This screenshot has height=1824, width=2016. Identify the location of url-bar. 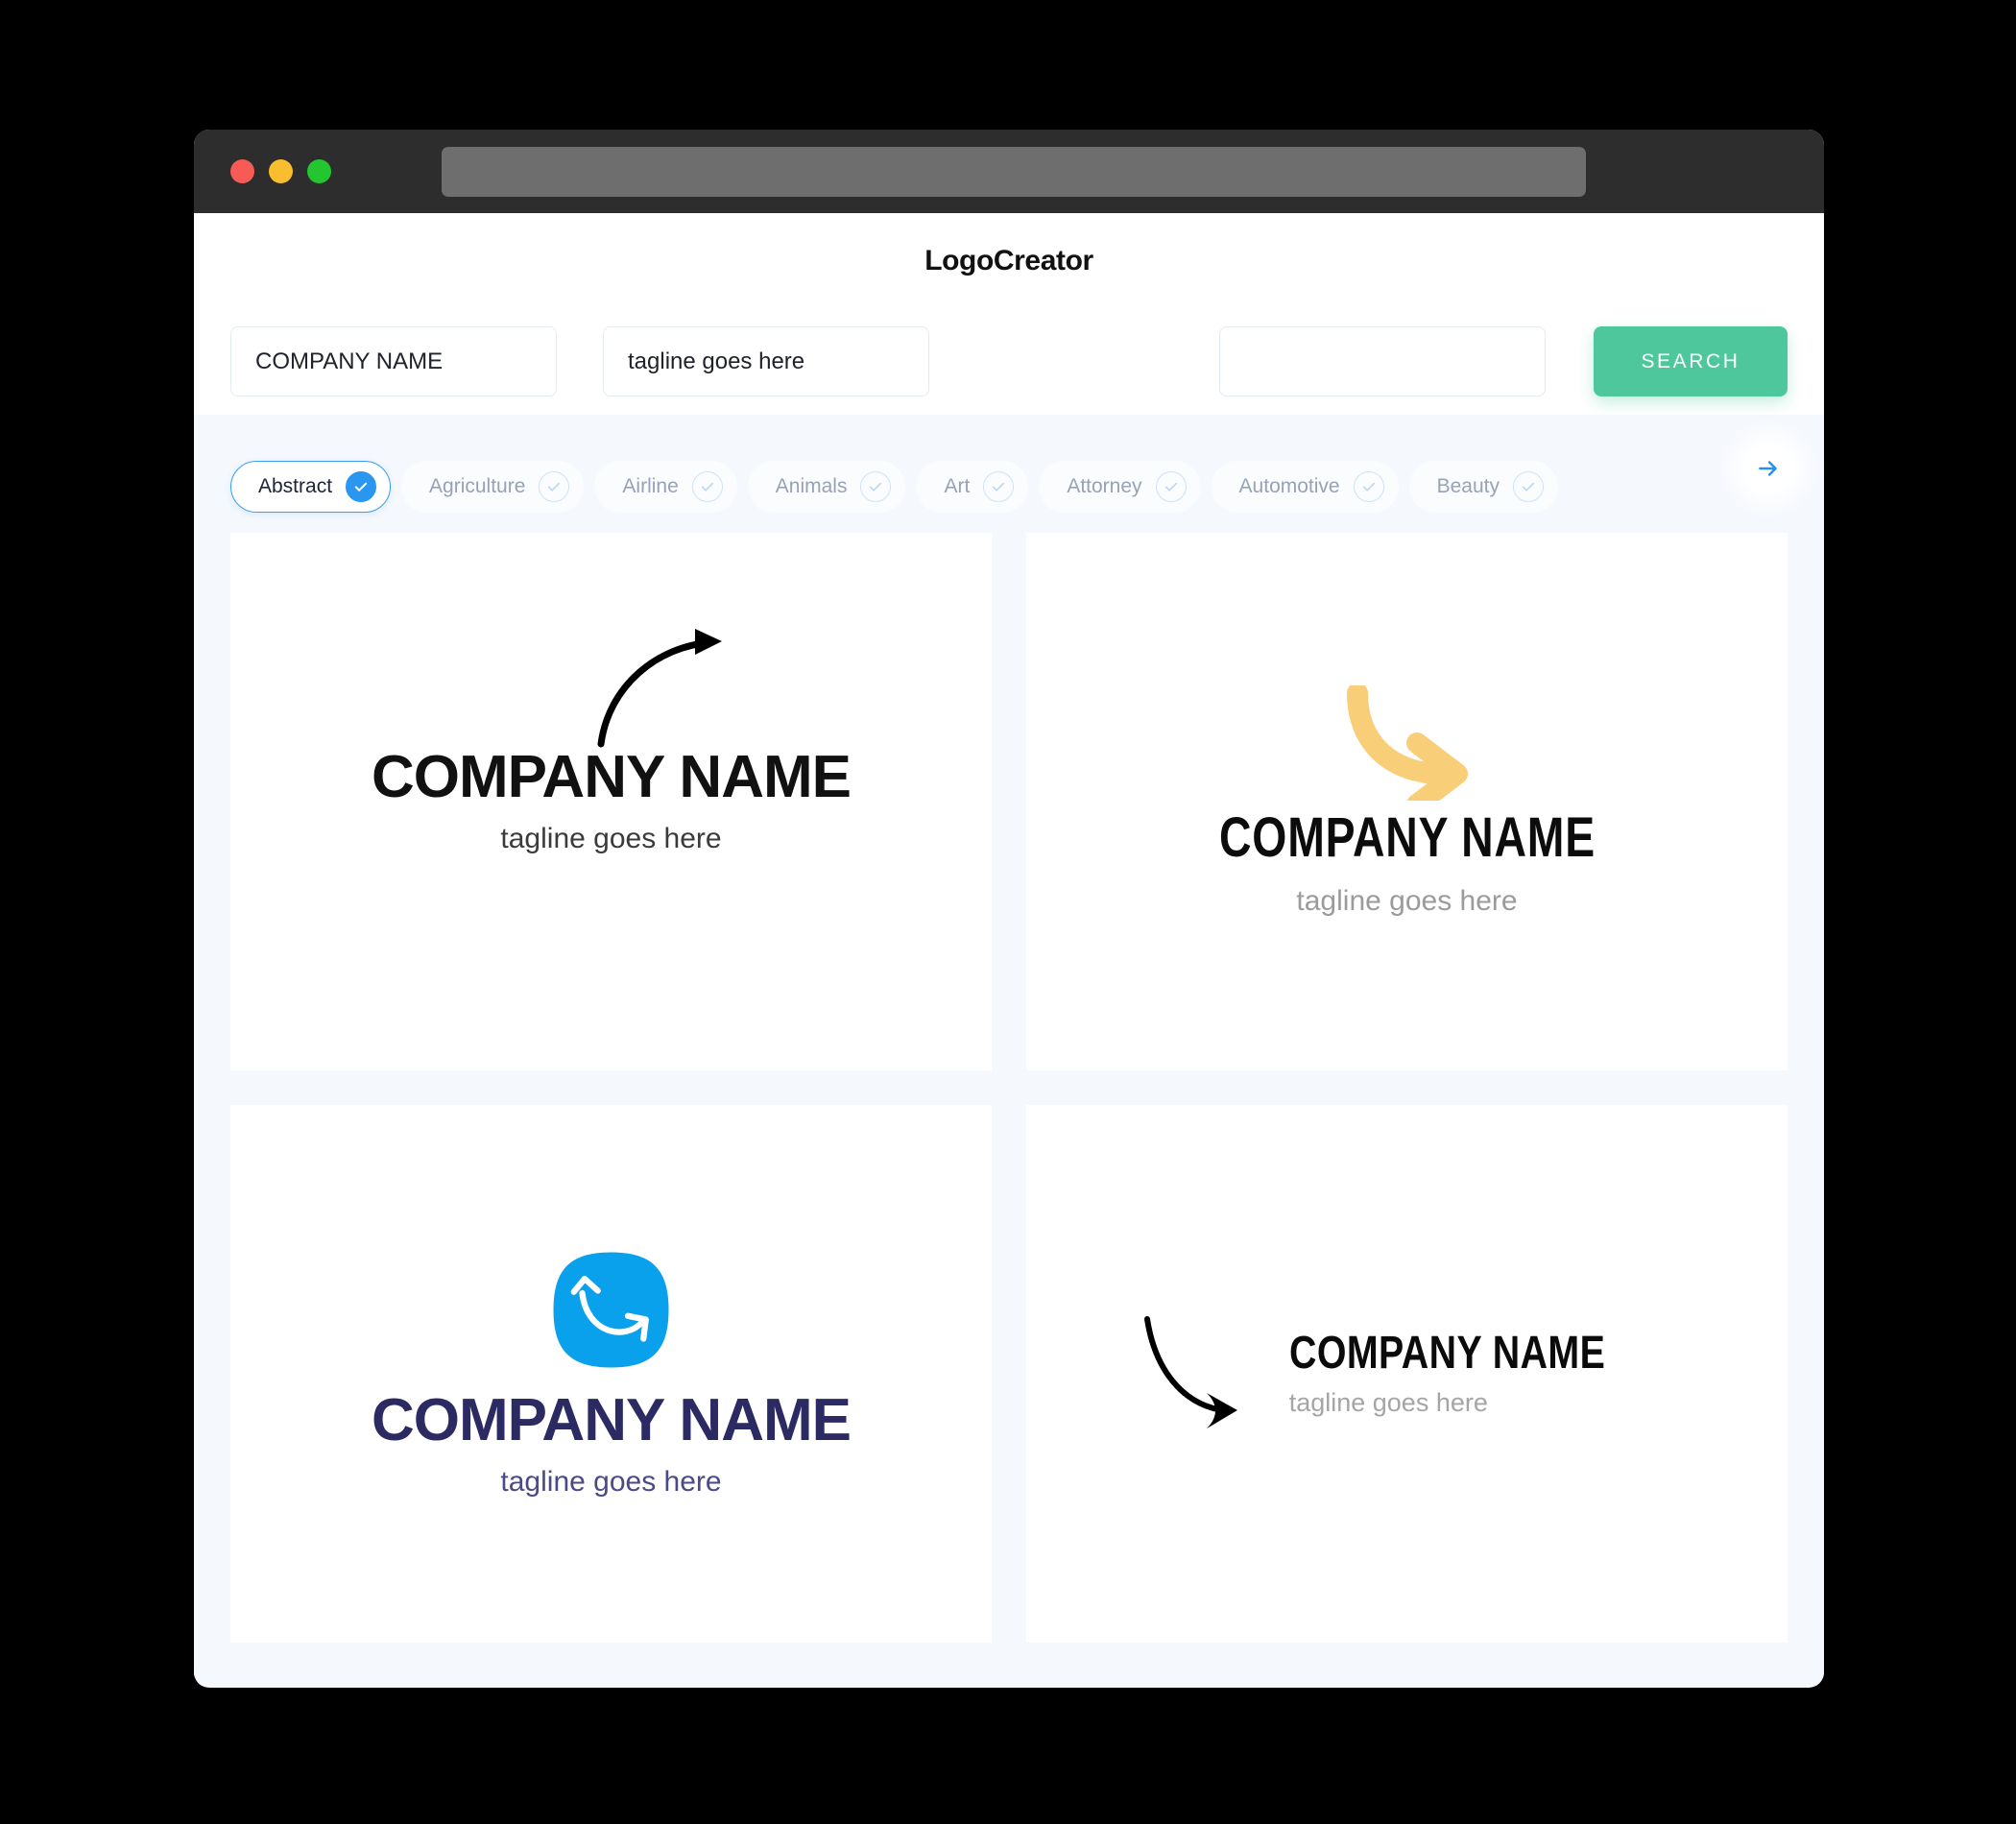
(1014, 172).